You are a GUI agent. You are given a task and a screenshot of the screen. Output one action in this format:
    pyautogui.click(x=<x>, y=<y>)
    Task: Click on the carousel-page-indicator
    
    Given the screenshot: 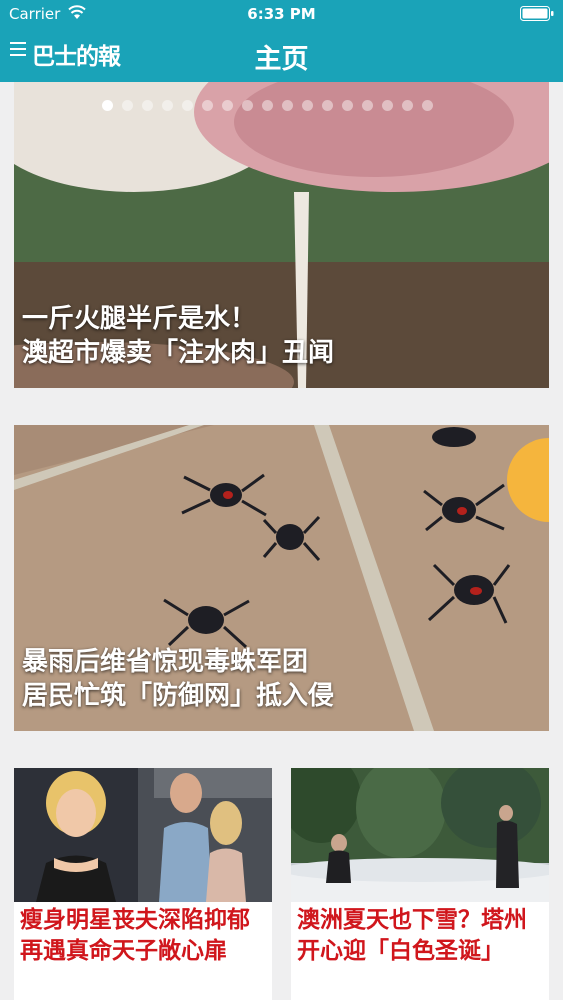 What is the action you would take?
    pyautogui.click(x=267, y=105)
    